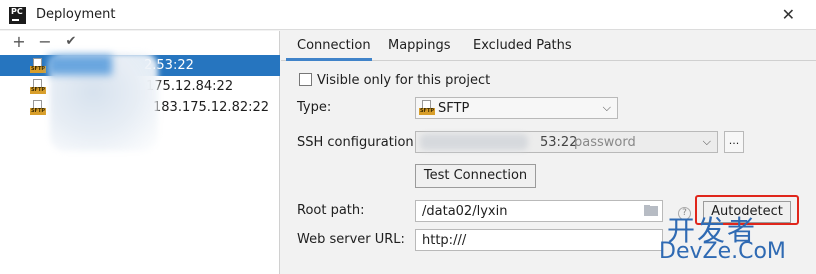  I want to click on ssh-config-select: 53:22 password ⌵, so click(566, 142).